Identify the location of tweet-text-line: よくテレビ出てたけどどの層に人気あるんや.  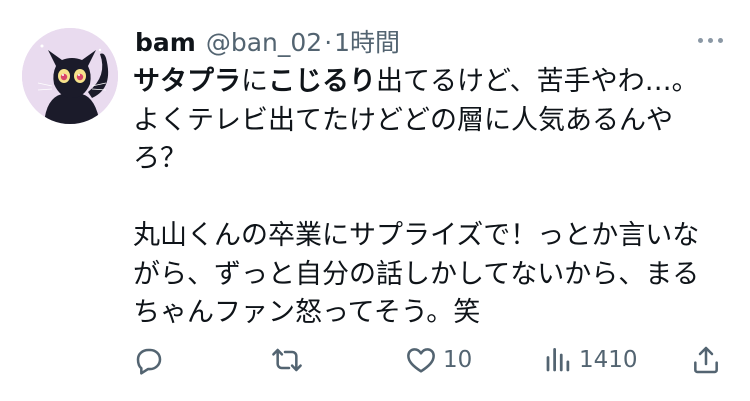
(423, 121).